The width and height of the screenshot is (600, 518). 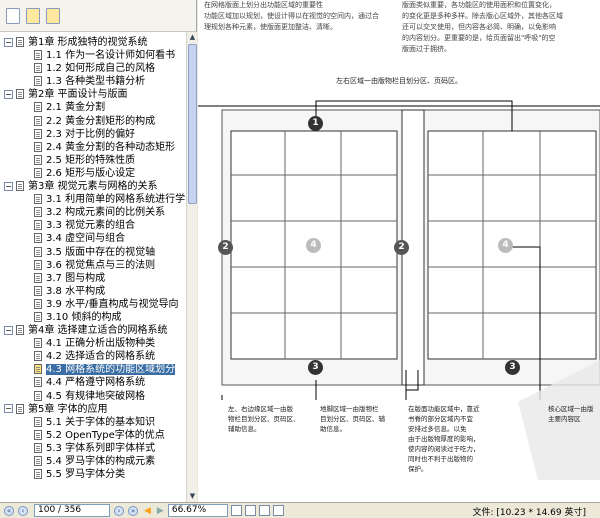 What do you see at coordinates (278, 510) in the screenshot?
I see `continuous-facing-view-icon` at bounding box center [278, 510].